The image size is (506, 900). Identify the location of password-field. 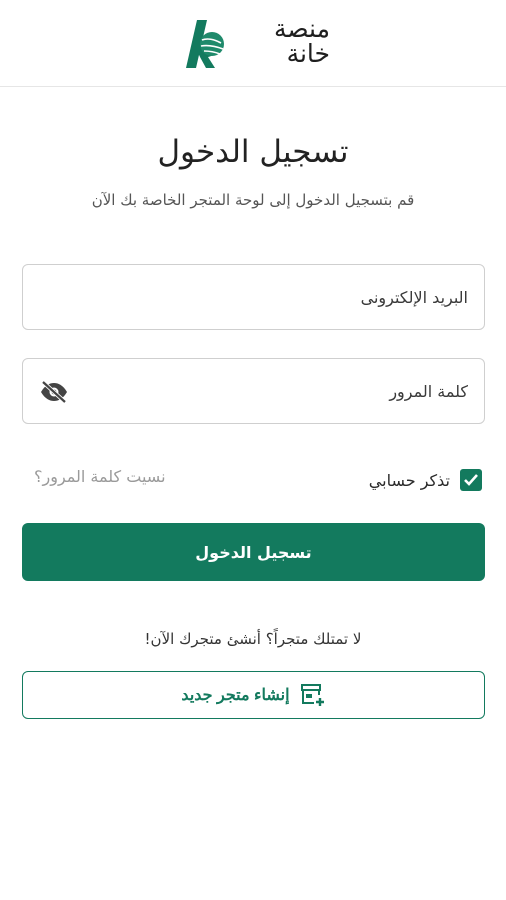
(253, 391).